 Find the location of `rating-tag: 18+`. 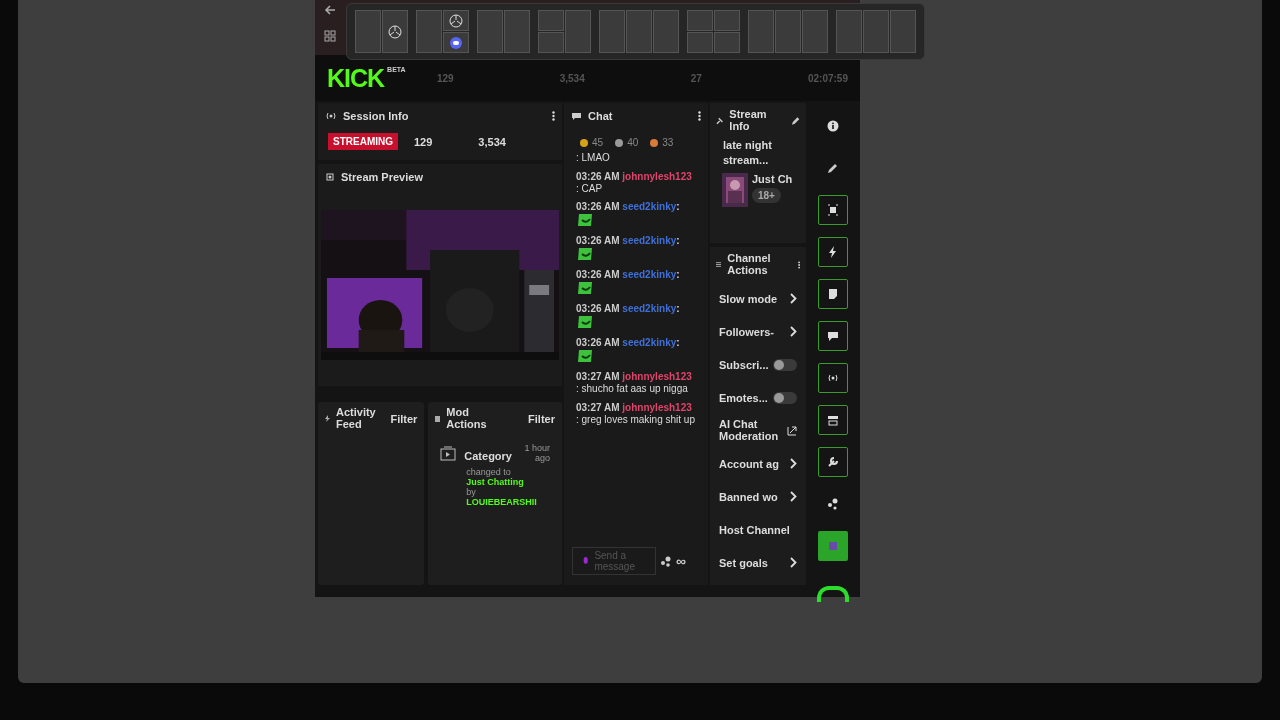

rating-tag: 18+ is located at coordinates (766, 195).